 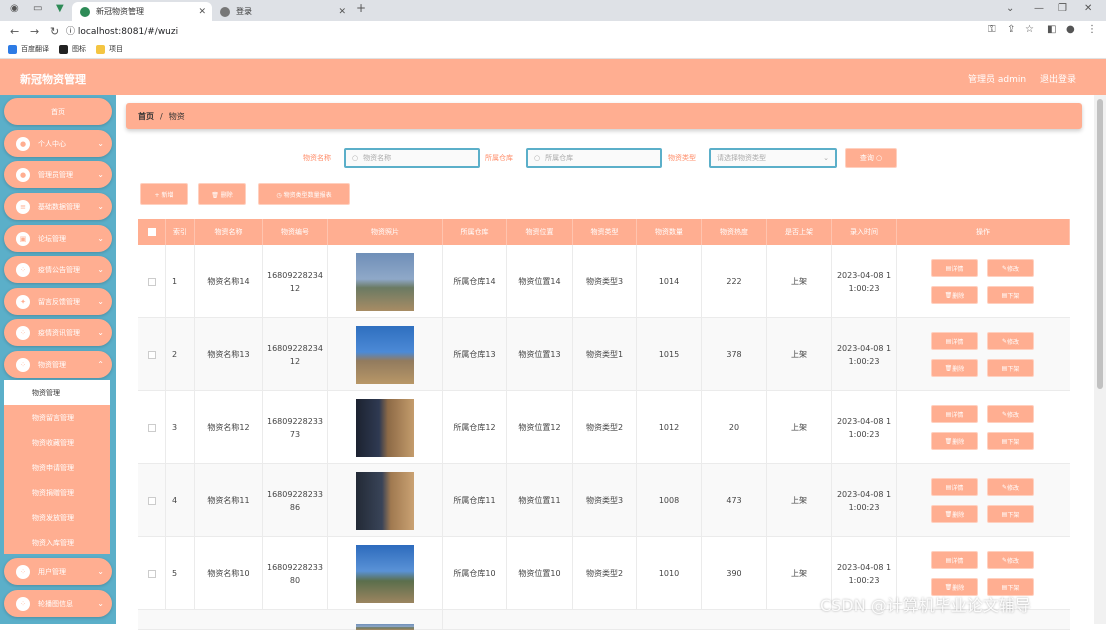 I want to click on sidebar-item-supplies: ⁘ 物资管理 ⌃, so click(x=58, y=364).